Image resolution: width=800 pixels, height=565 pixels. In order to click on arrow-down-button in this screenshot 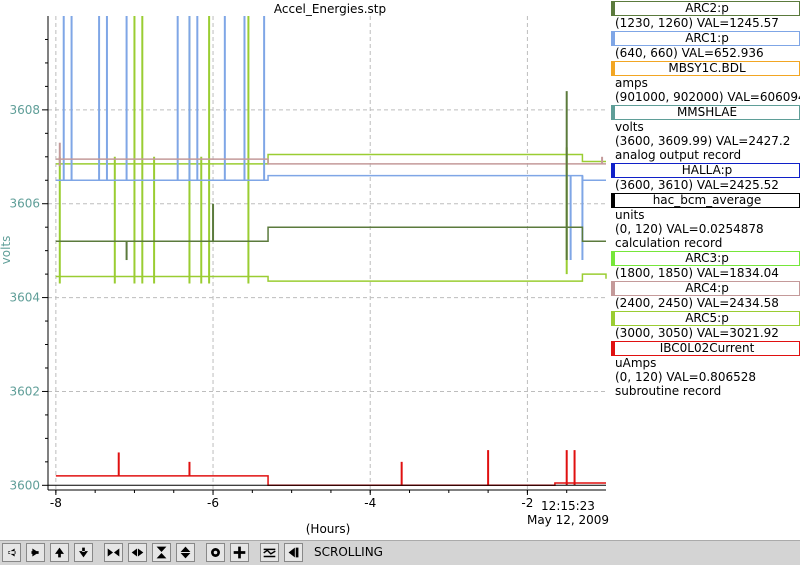, I will do `click(83, 552)`.